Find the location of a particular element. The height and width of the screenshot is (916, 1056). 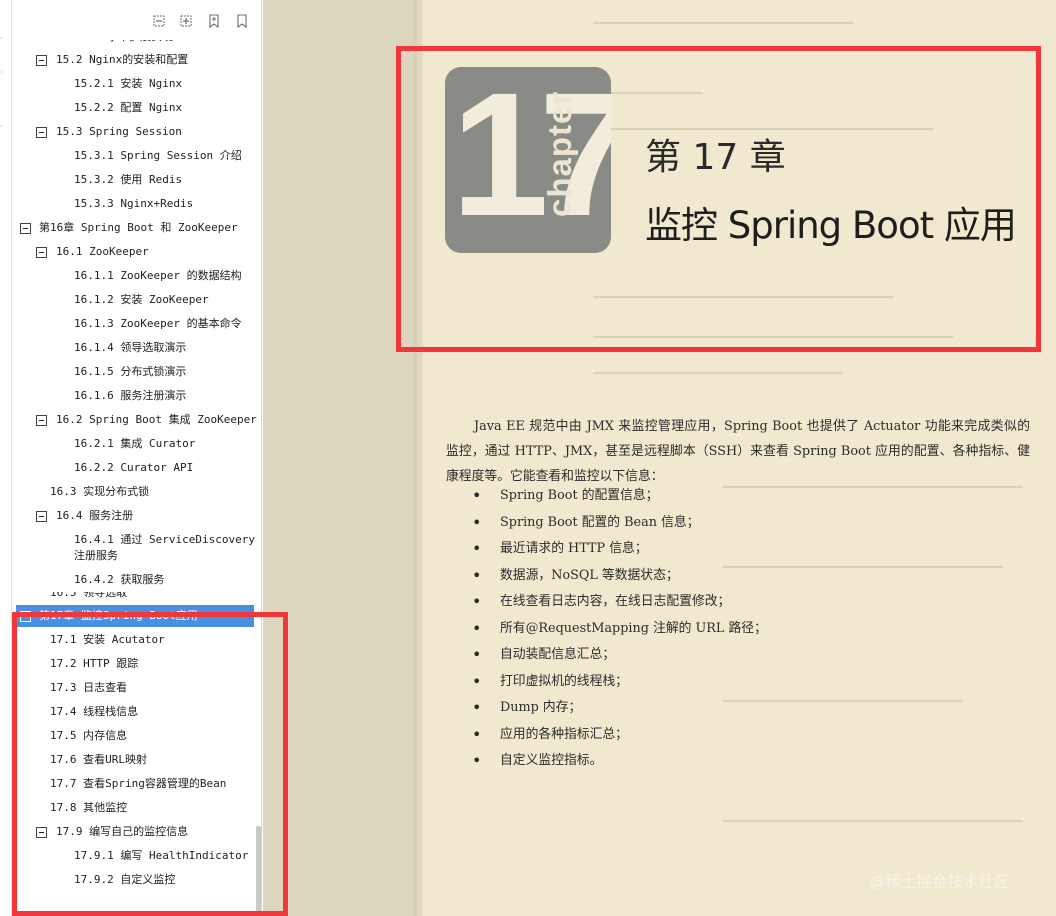

bookmark-label: 16.1 ZooKeeper is located at coordinates (102, 251).